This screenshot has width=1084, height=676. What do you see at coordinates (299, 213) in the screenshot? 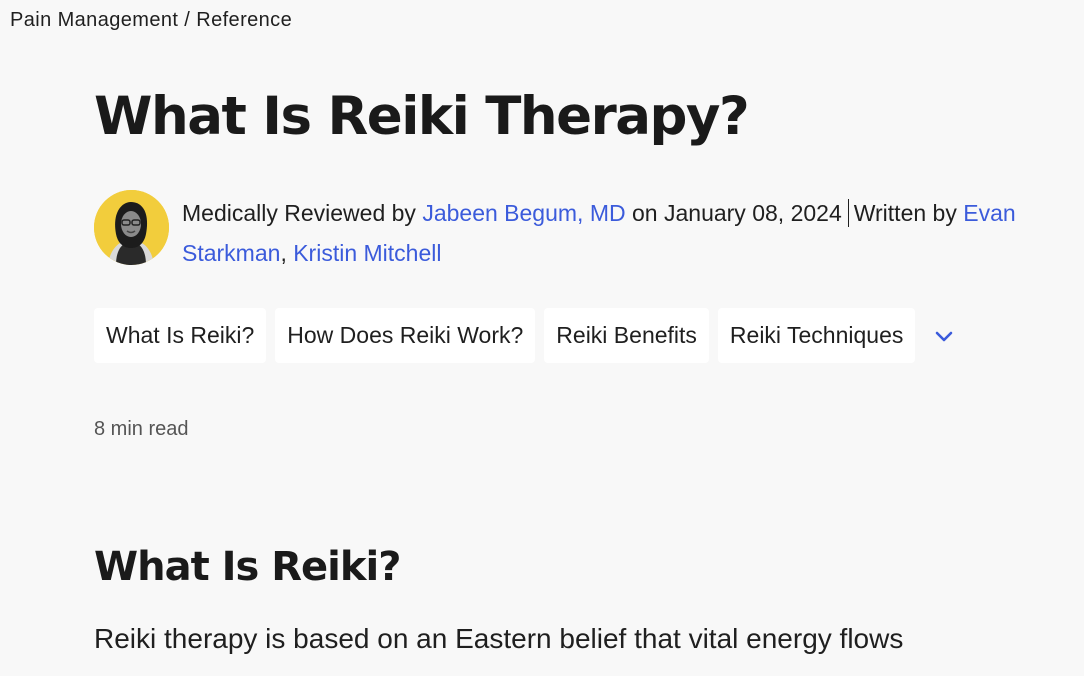
I see `reviewed-by-label: Medically Reviewed by` at bounding box center [299, 213].